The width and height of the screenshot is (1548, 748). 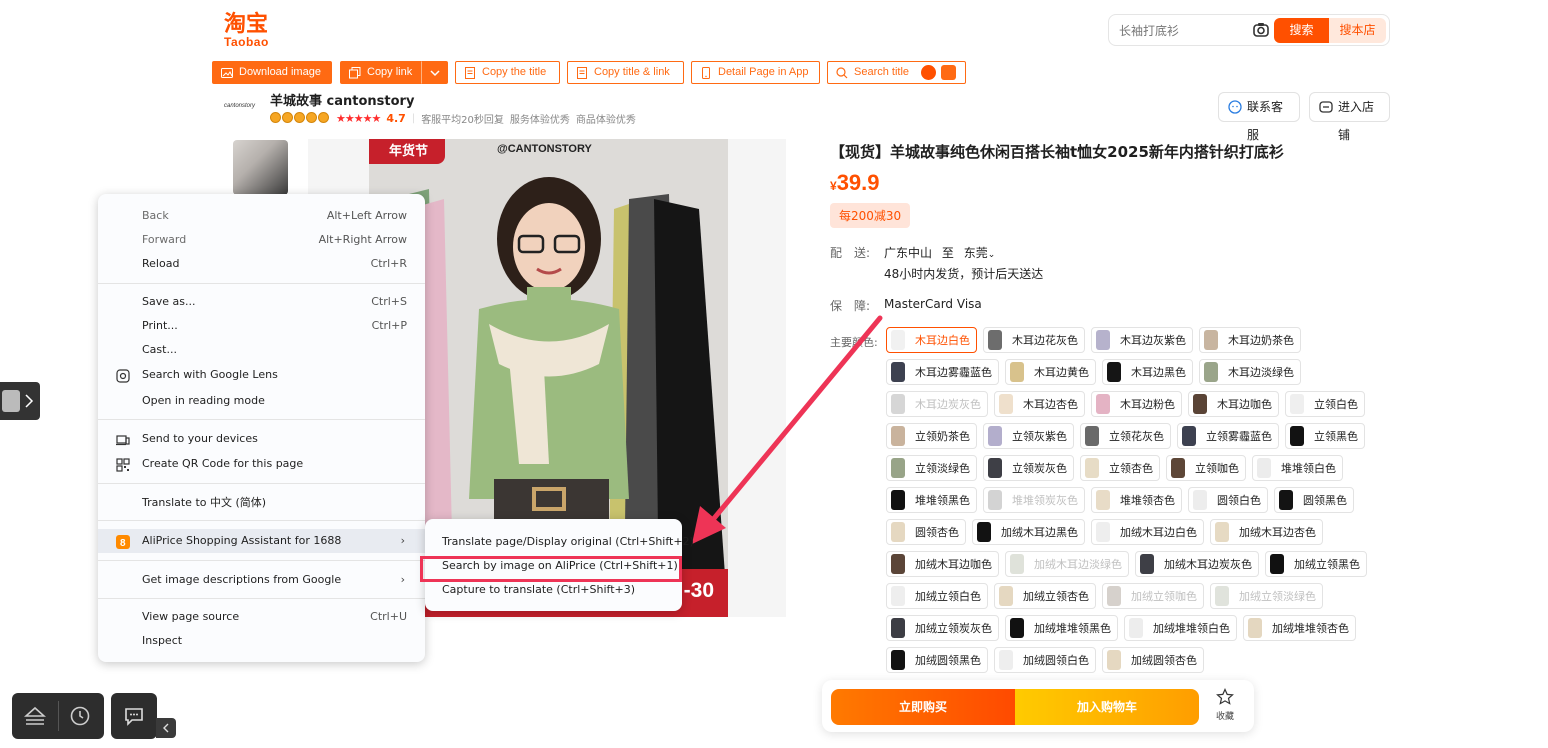 I want to click on collapse-dock-button, so click(x=166, y=728).